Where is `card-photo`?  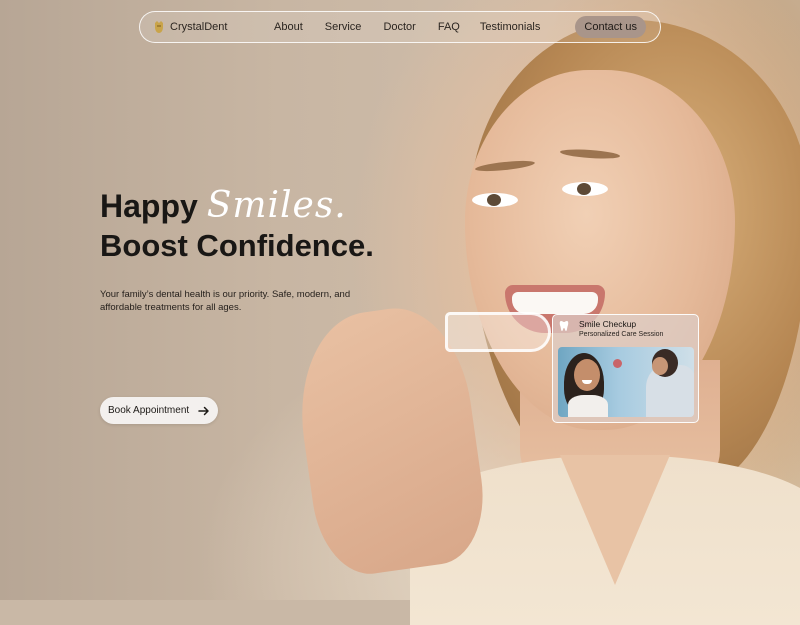 card-photo is located at coordinates (626, 382).